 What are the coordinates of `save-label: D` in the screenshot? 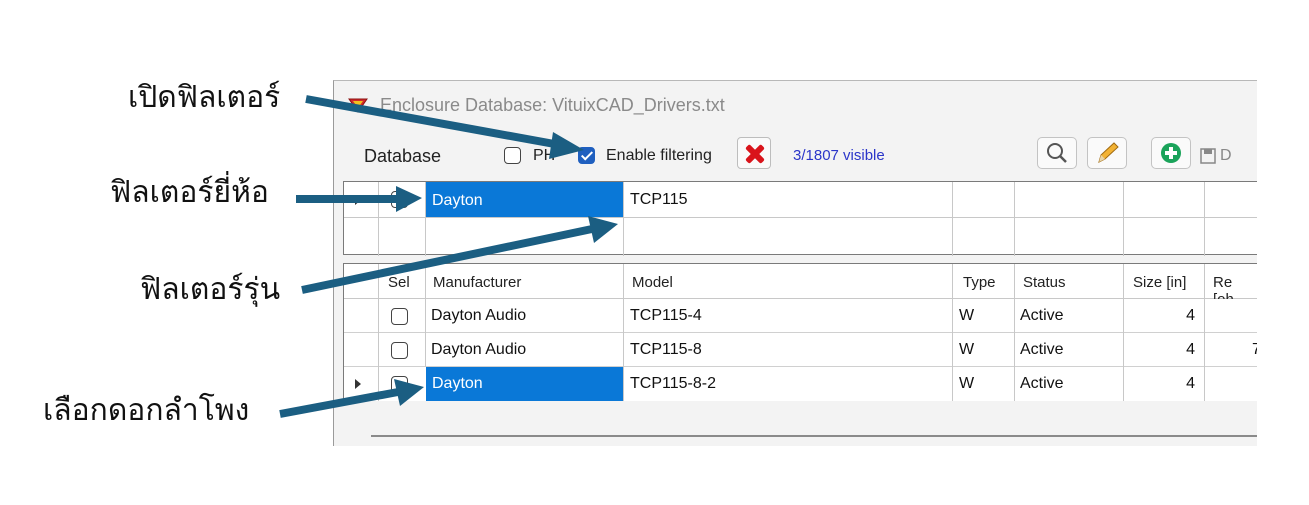 It's located at (1226, 155).